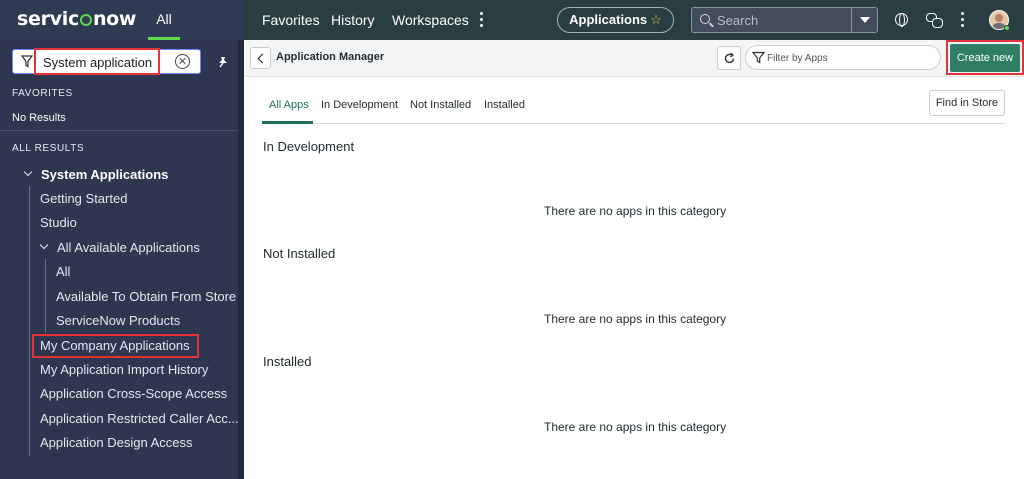 This screenshot has height=479, width=1024. I want to click on search-icon, so click(705, 19).